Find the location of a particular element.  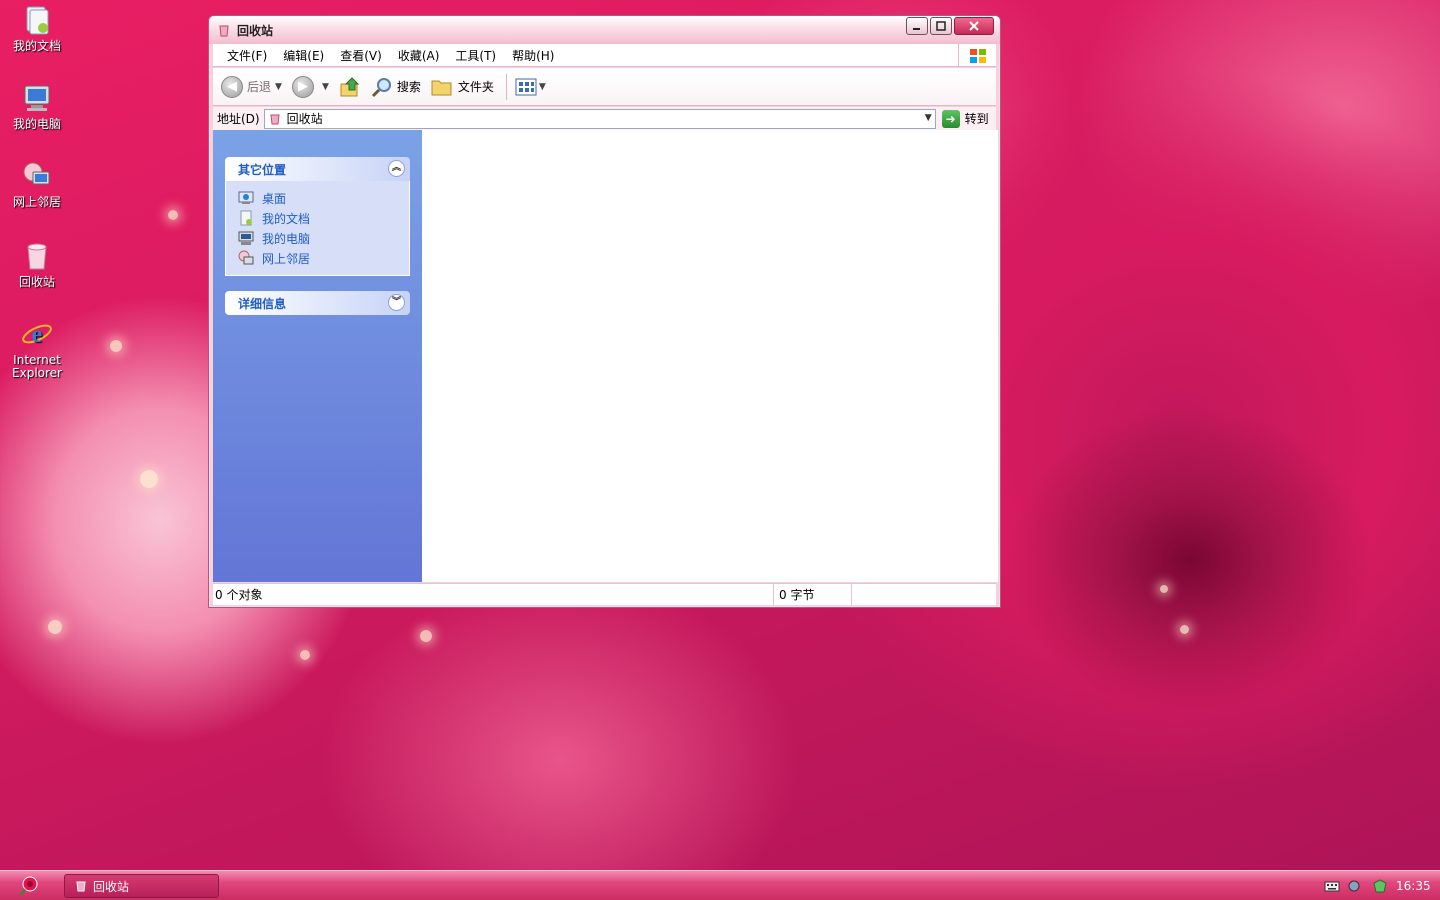

desktop-icon-label: 回收站 is located at coordinates (36, 282).